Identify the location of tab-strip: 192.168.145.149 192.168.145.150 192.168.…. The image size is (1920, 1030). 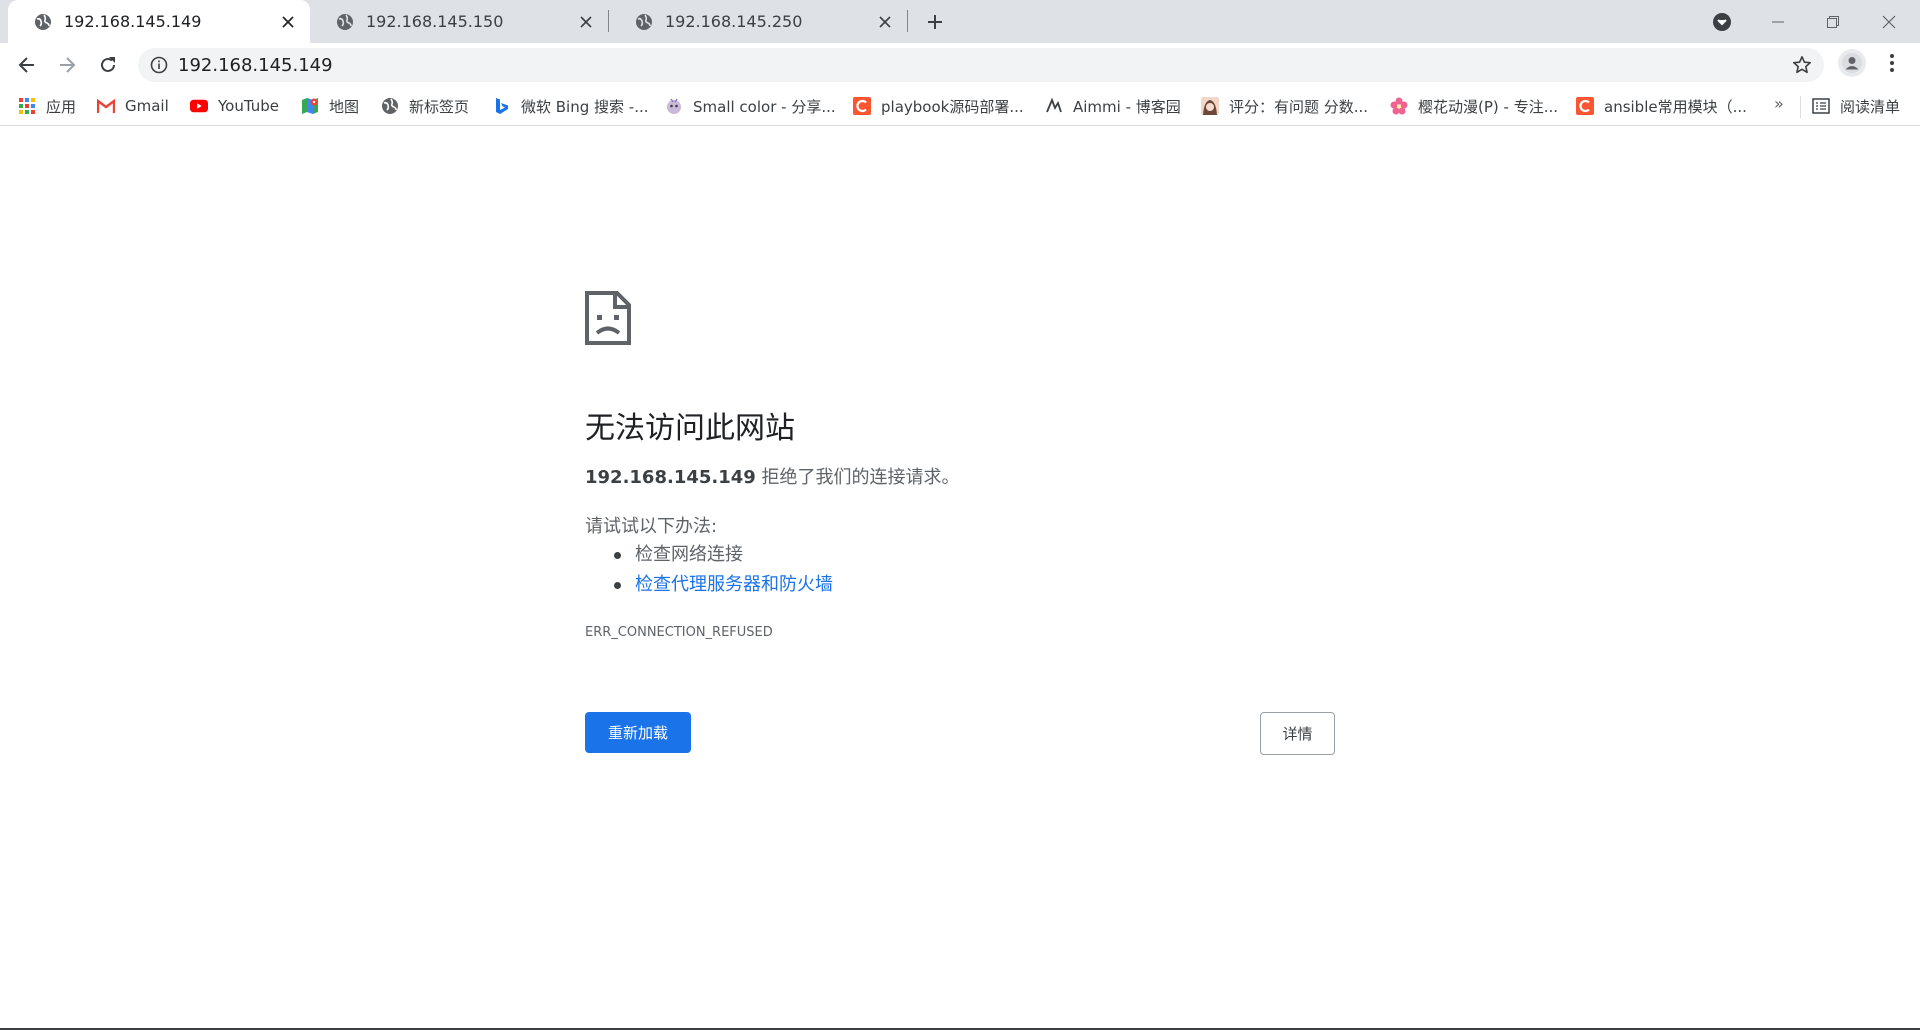
(960, 21).